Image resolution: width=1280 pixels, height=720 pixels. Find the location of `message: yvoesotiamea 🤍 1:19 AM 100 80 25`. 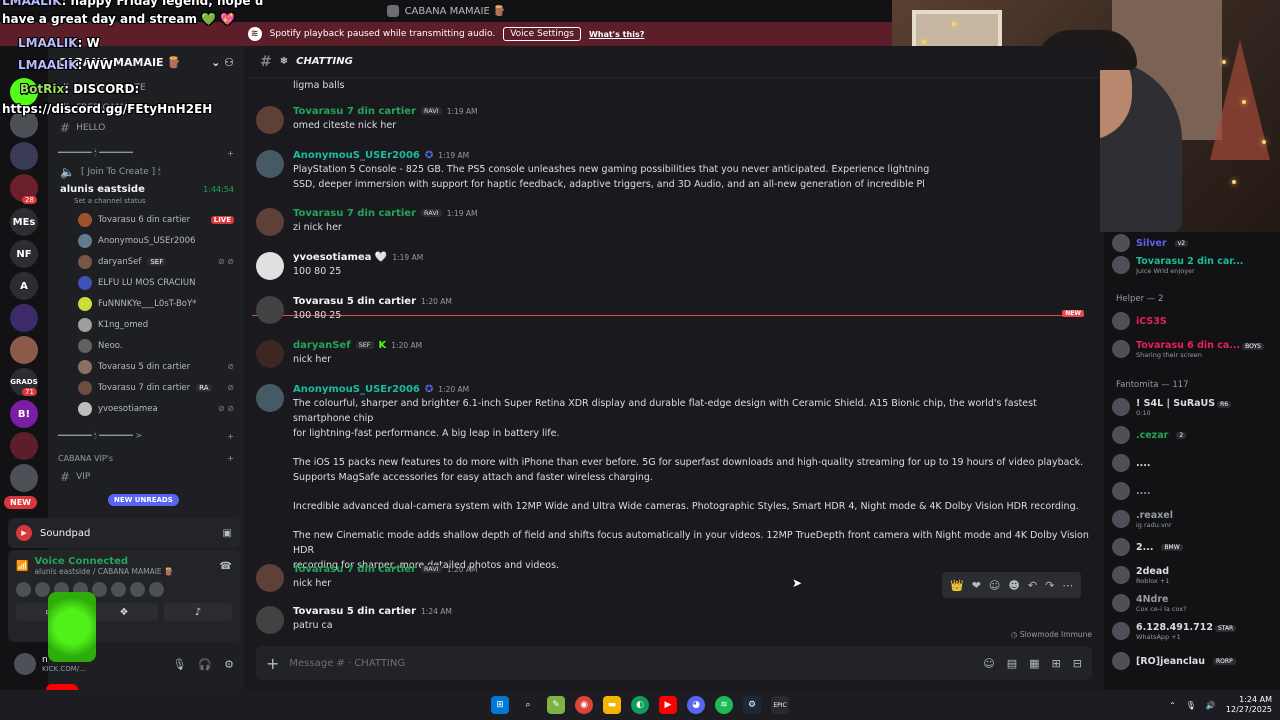

message: yvoesotiamea 🤍 1:19 AM 100 80 25 is located at coordinates (674, 265).